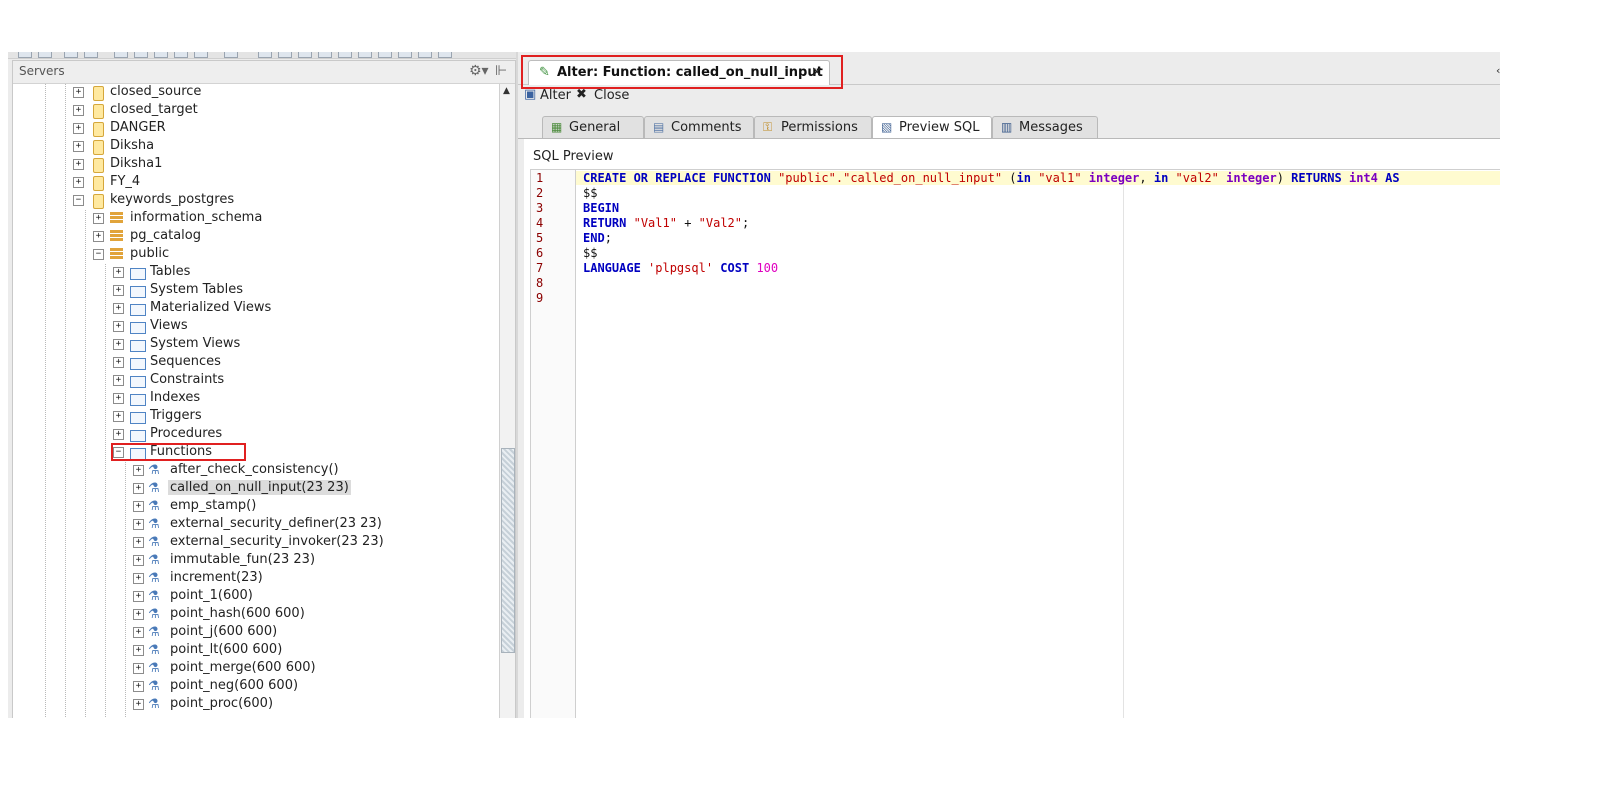 The image size is (1615, 806). I want to click on tab-list-chevron-icon: ‹, so click(1498, 70).